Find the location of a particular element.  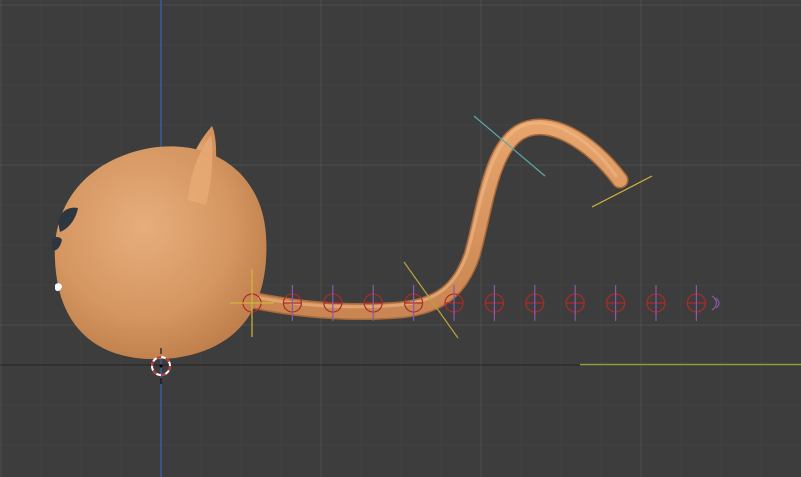

cat-head-mesh is located at coordinates (159, 243).